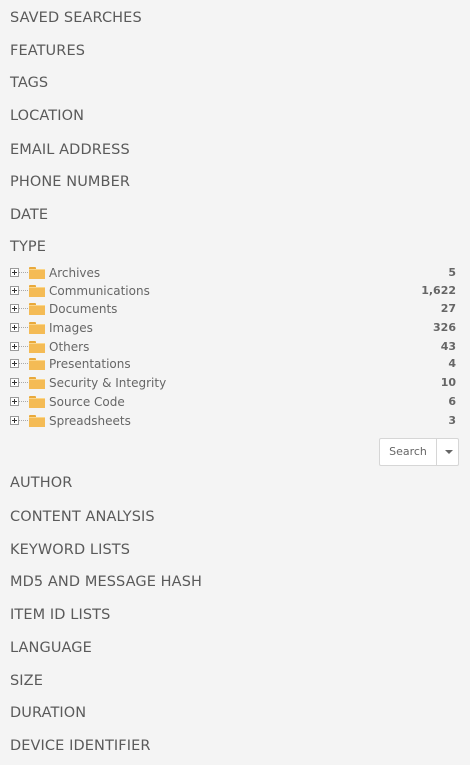 Image resolution: width=470 pixels, height=765 pixels. What do you see at coordinates (28, 247) in the screenshot?
I see `section-type: TYPE` at bounding box center [28, 247].